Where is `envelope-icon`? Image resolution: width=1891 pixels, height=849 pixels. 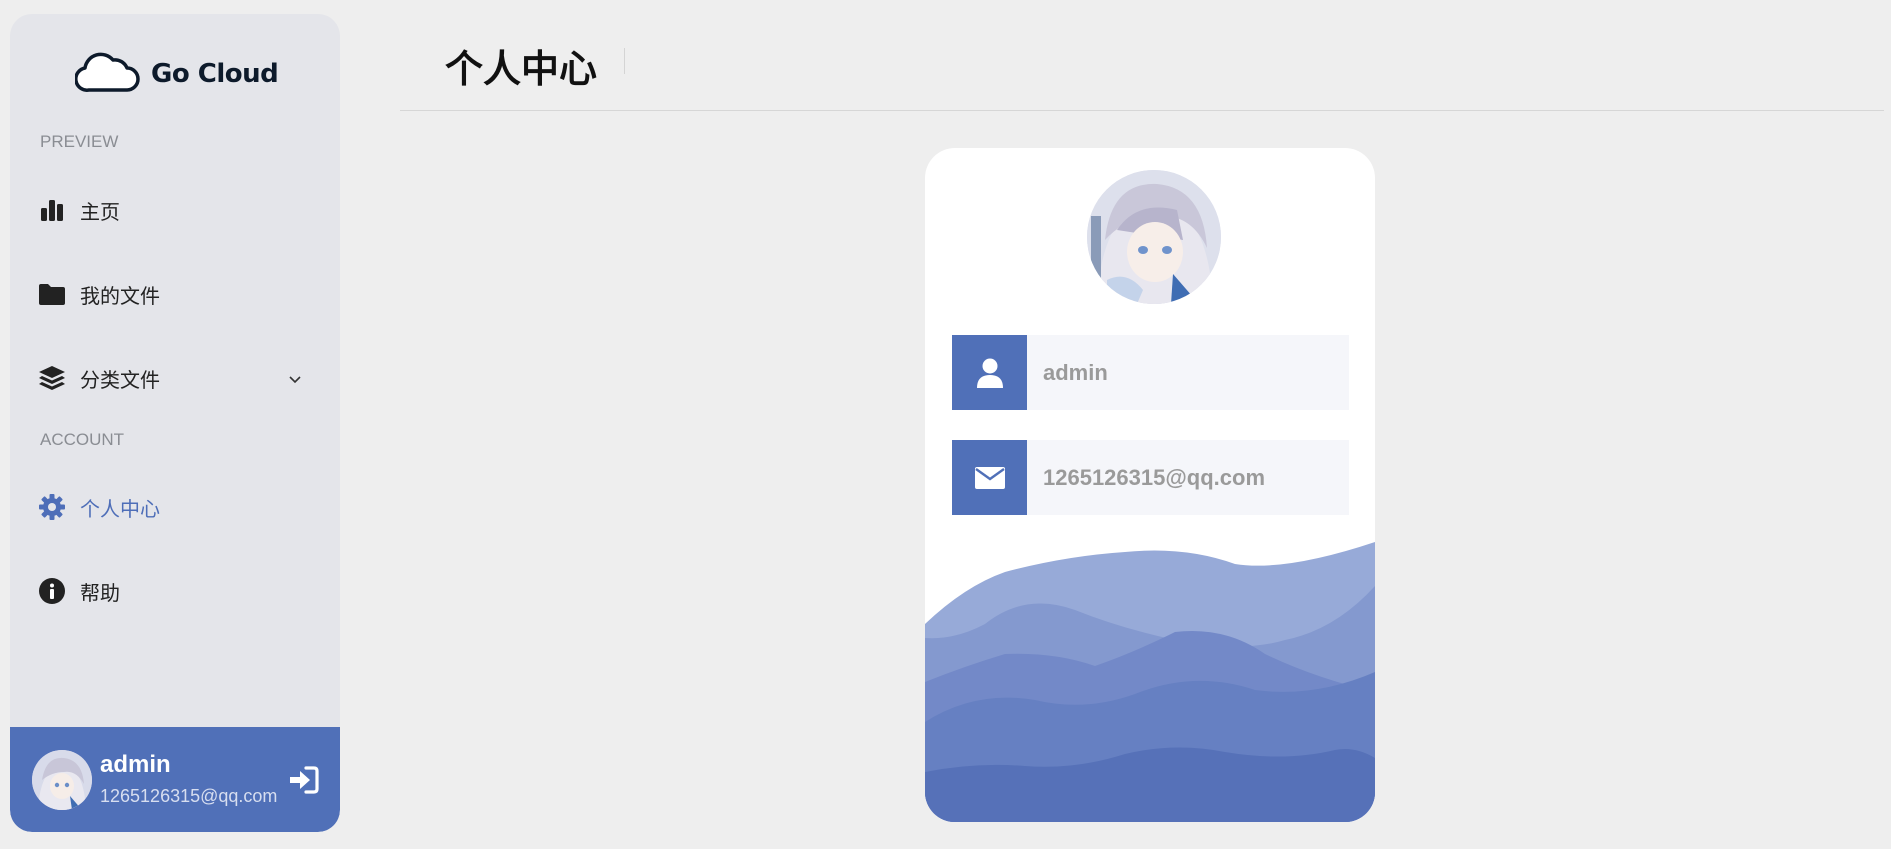 envelope-icon is located at coordinates (989, 477).